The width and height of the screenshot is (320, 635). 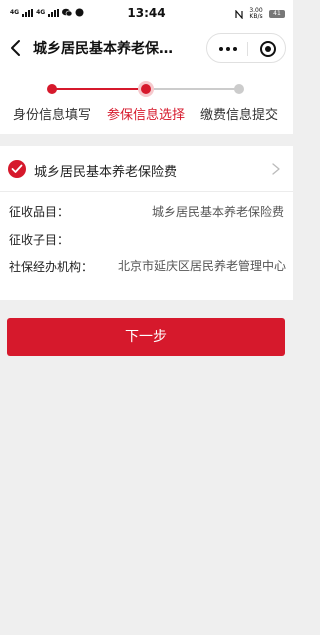 I want to click on step-label-1: 身份信息填写, so click(x=52, y=115).